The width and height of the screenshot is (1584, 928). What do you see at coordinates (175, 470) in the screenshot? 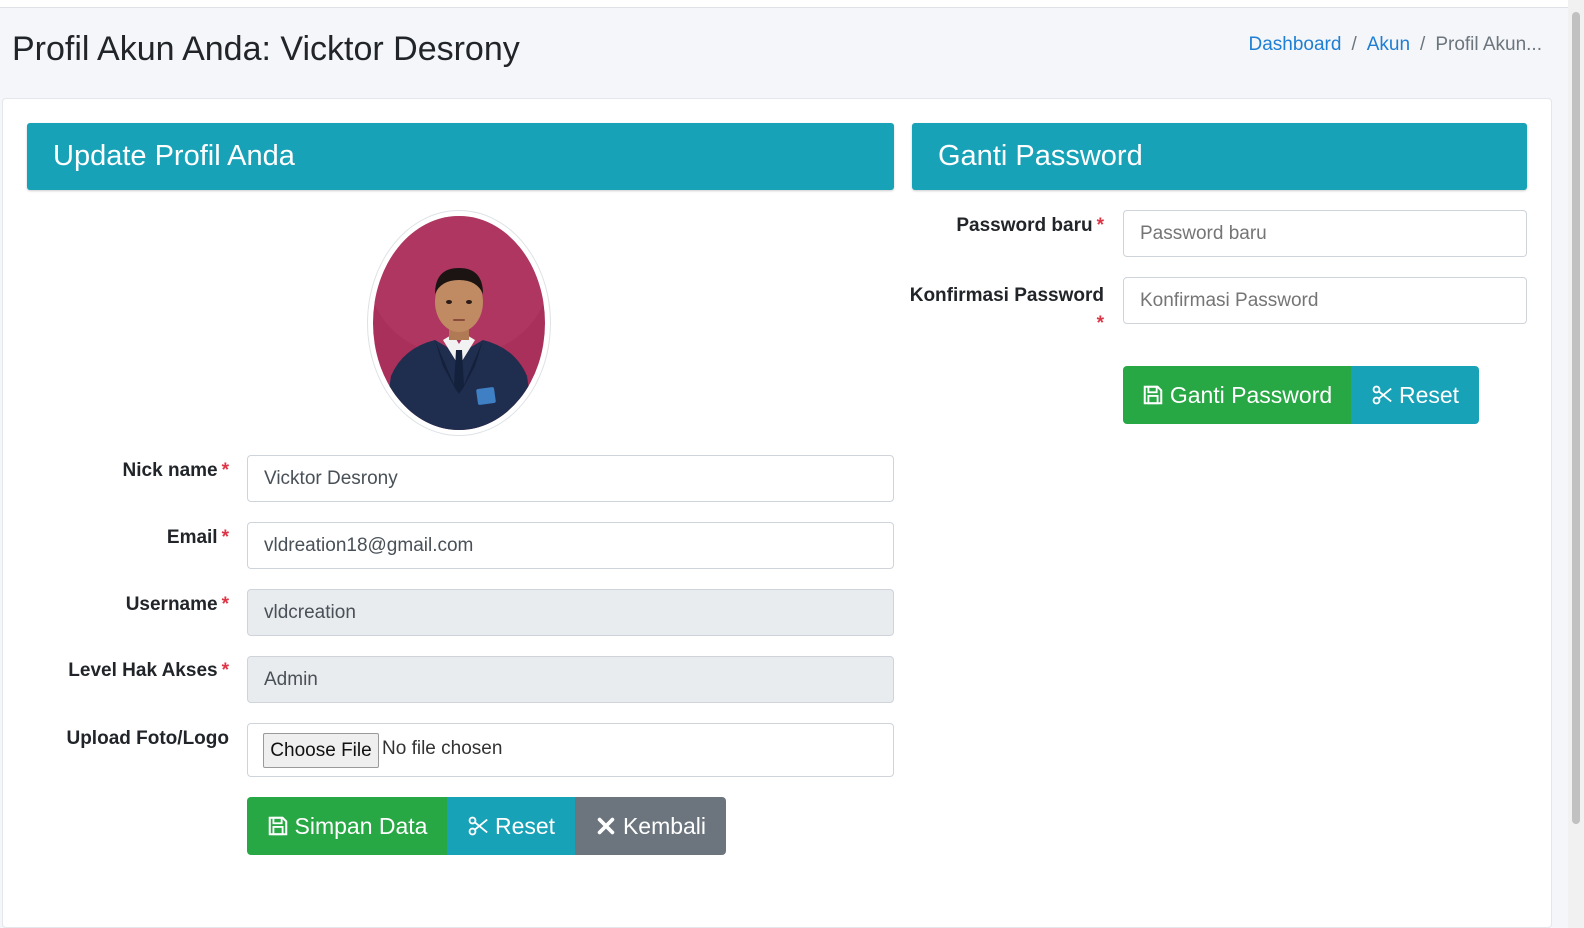
I see `nickname-label: Nick name *` at bounding box center [175, 470].